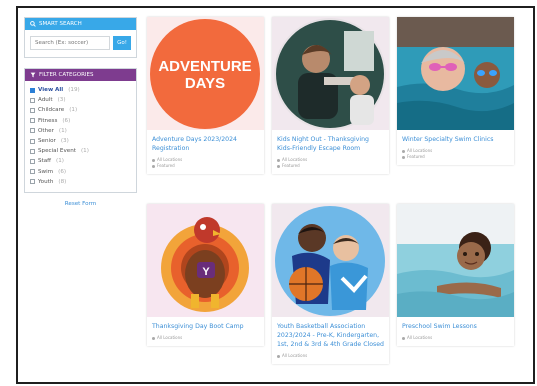 The image size is (537, 386). Describe the element at coordinates (74, 90) in the screenshot. I see `filter-count: (19)` at that location.